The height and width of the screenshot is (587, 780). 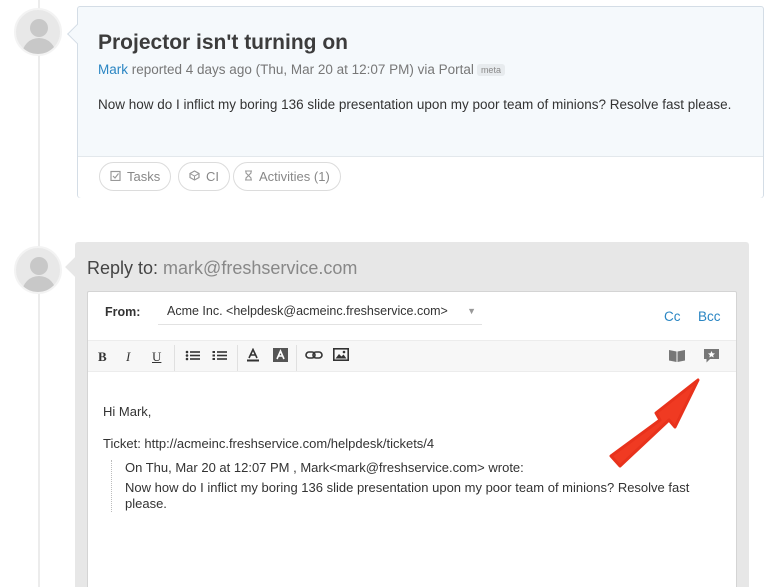 What do you see at coordinates (223, 42) in the screenshot?
I see `ticket-title: Projector isn't turning on` at bounding box center [223, 42].